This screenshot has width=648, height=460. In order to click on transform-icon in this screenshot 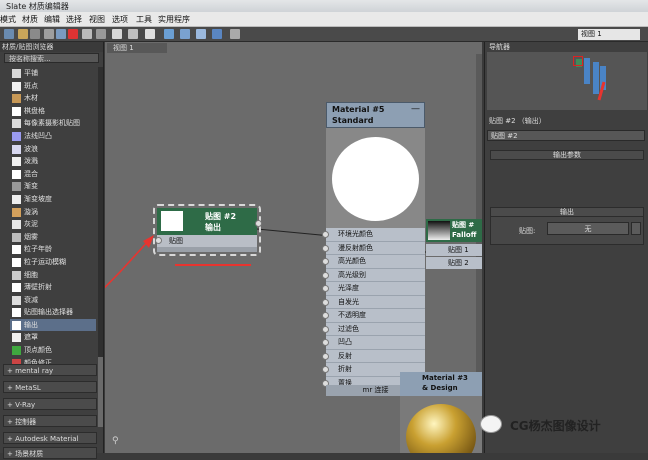, I will do `click(185, 34)`.